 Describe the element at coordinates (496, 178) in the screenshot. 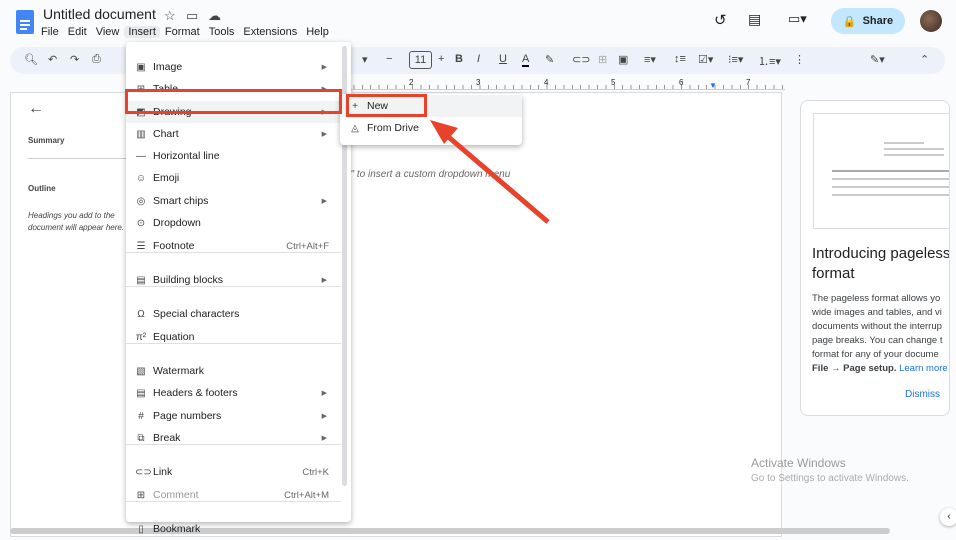

I see `arrow-shaft` at that location.